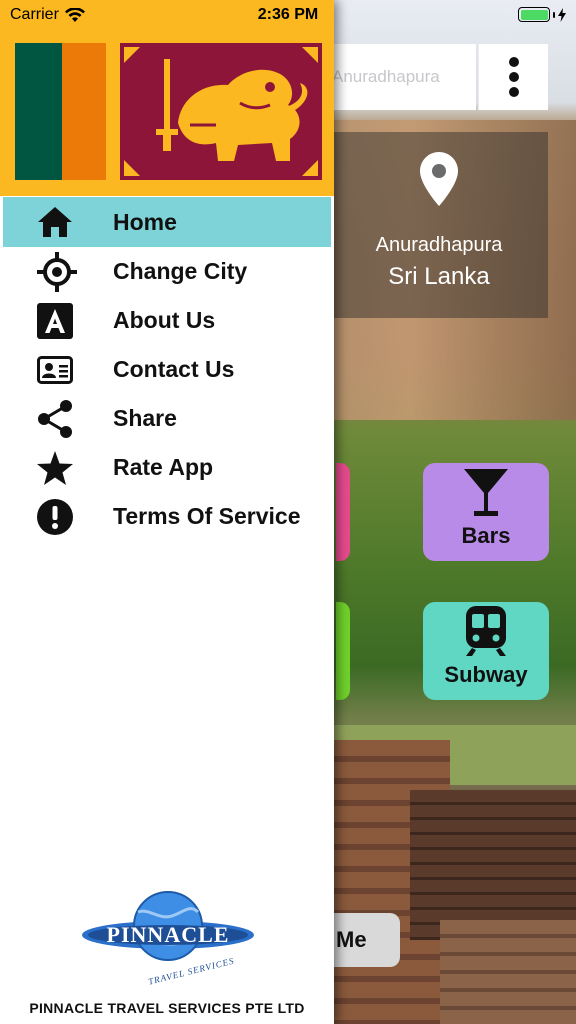 This screenshot has height=1024, width=576. I want to click on home-icon, so click(55, 222).